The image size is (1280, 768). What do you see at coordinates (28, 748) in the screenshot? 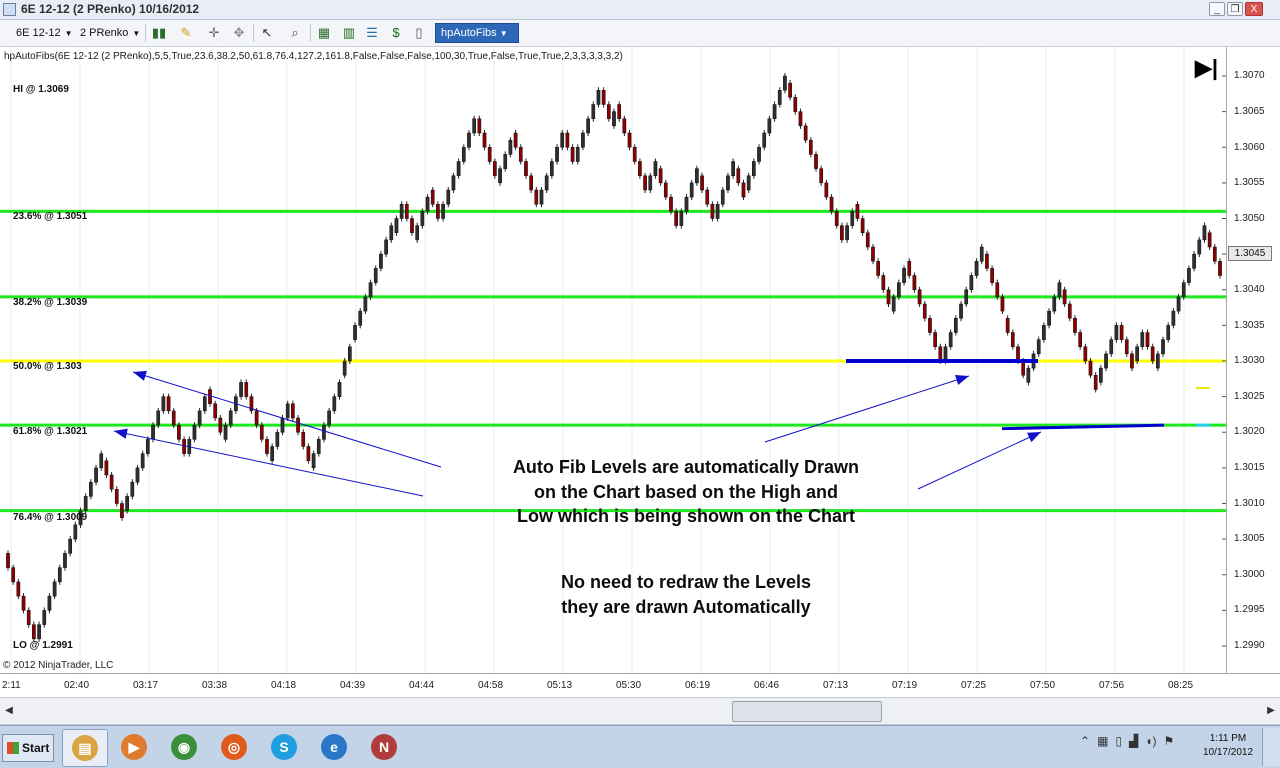
I see `start-button: Start` at bounding box center [28, 748].